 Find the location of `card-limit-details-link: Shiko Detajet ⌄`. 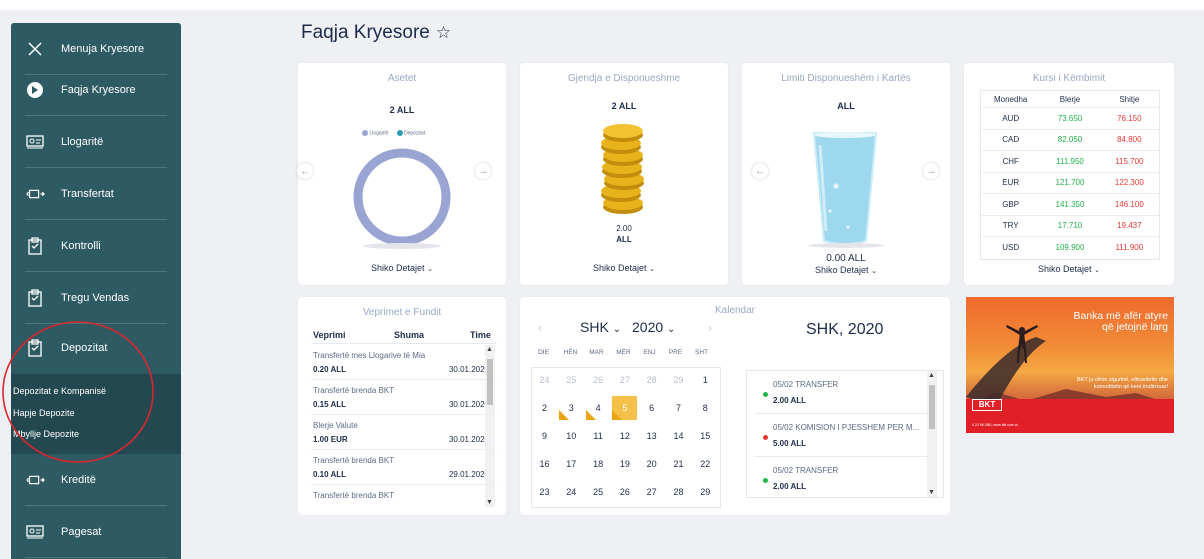

card-limit-details-link: Shiko Detajet ⌄ is located at coordinates (846, 270).